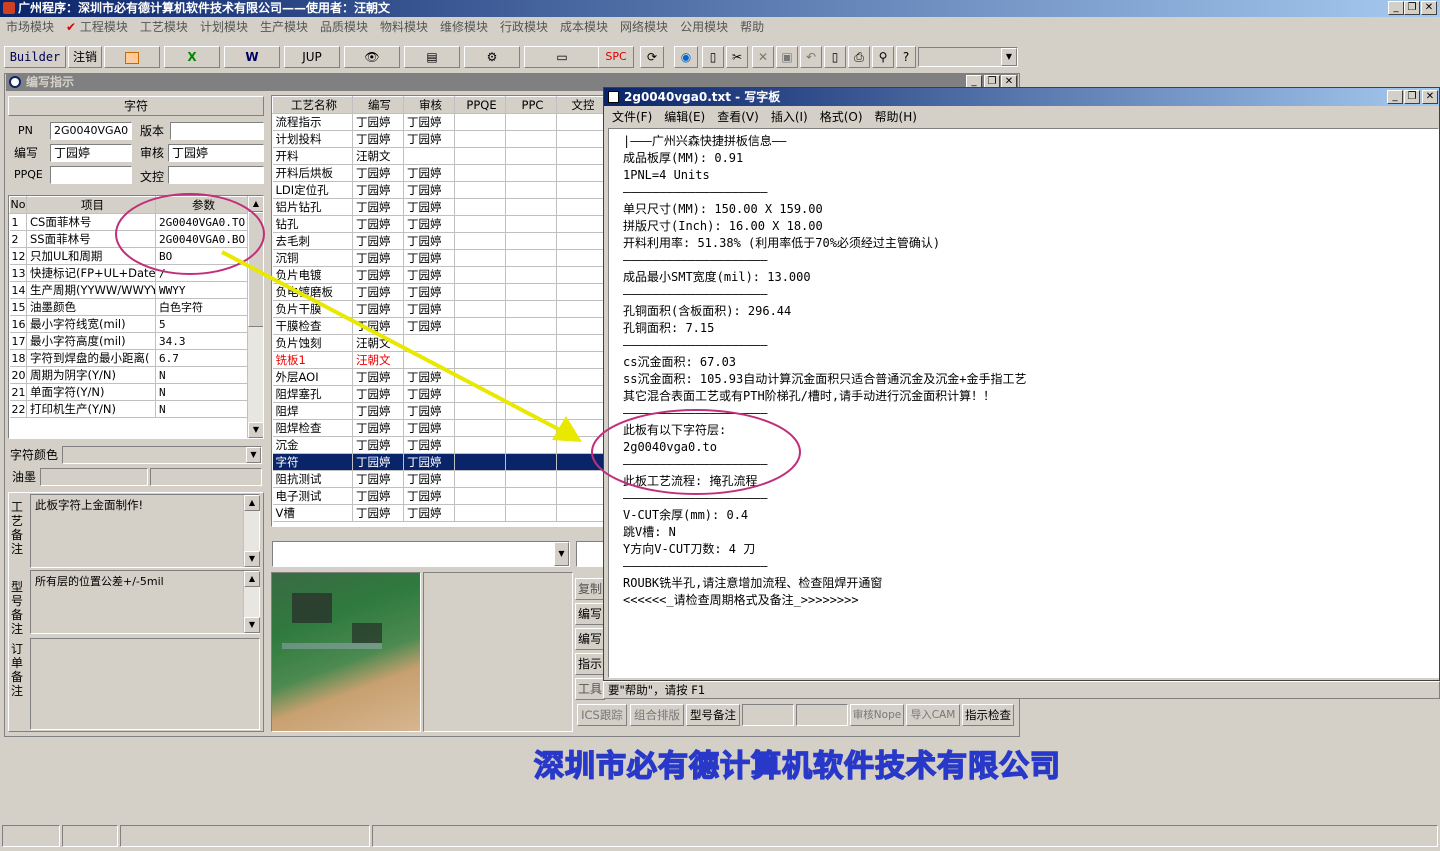 The image size is (1440, 851). I want to click on process-cell-name: V槽, so click(312, 513).